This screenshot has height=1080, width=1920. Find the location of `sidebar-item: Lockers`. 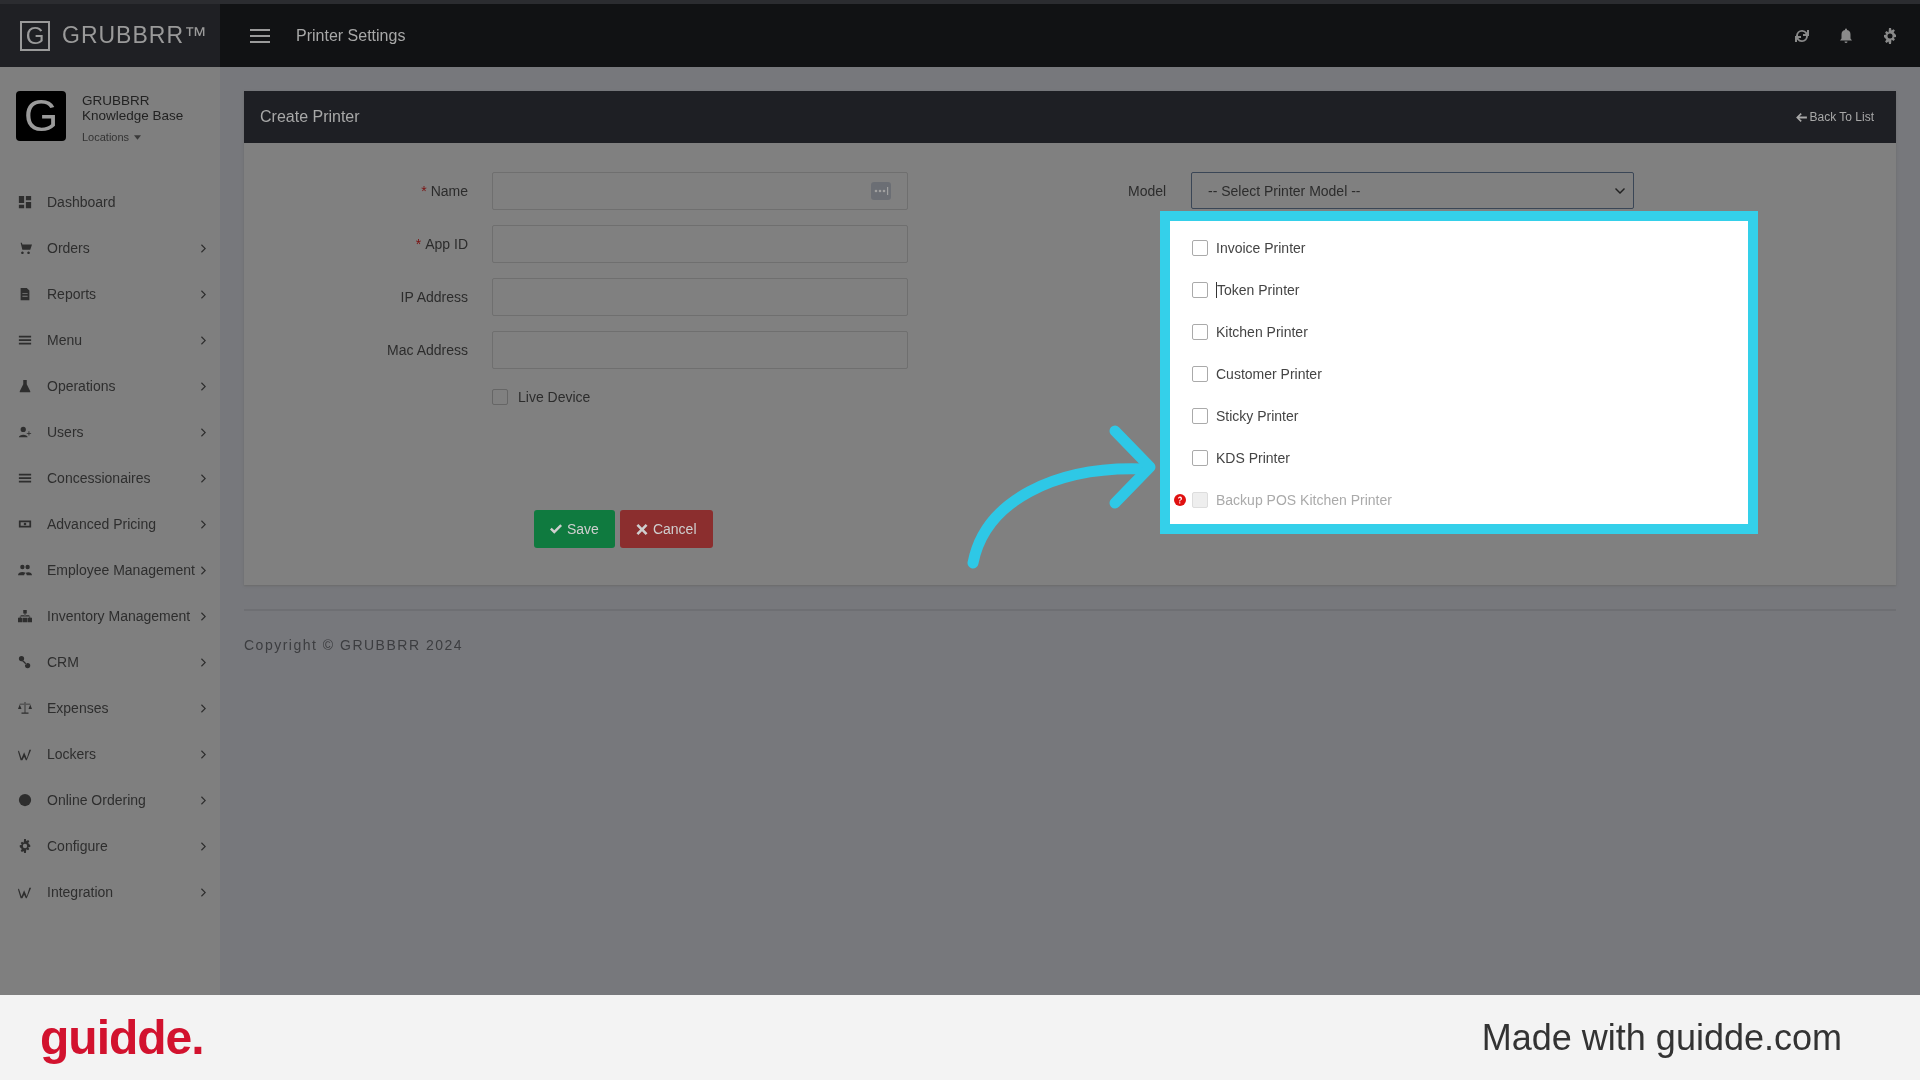

sidebar-item: Lockers is located at coordinates (110, 754).